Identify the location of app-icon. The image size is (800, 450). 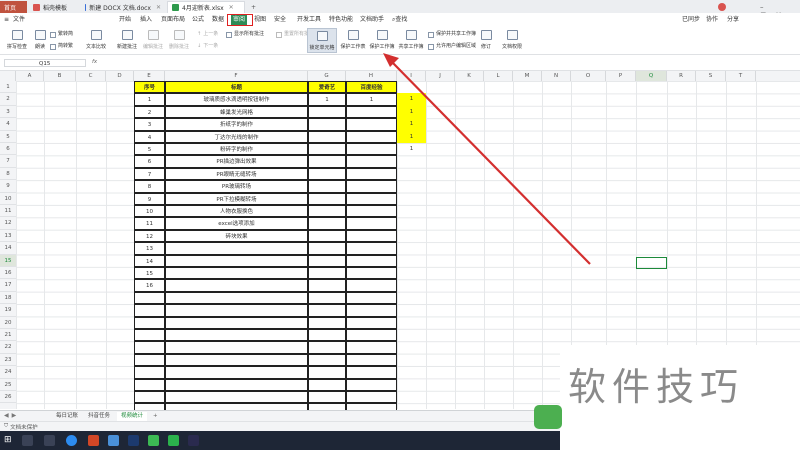
(113, 440).